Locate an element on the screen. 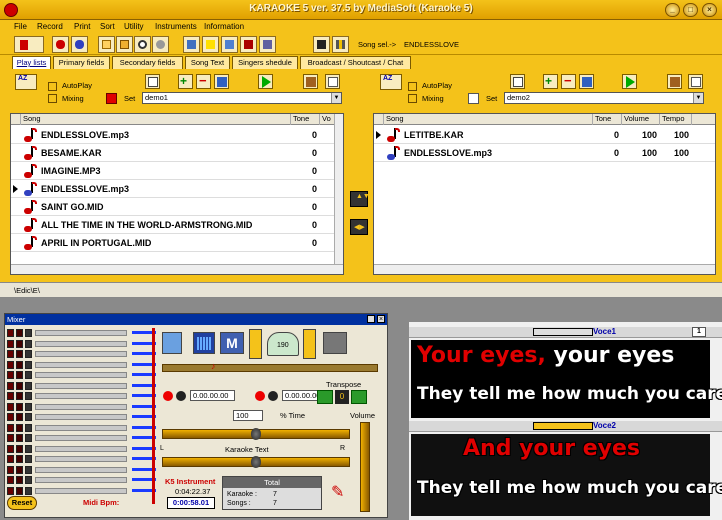 The width and height of the screenshot is (722, 520). menu-record: Record is located at coordinates (50, 26).